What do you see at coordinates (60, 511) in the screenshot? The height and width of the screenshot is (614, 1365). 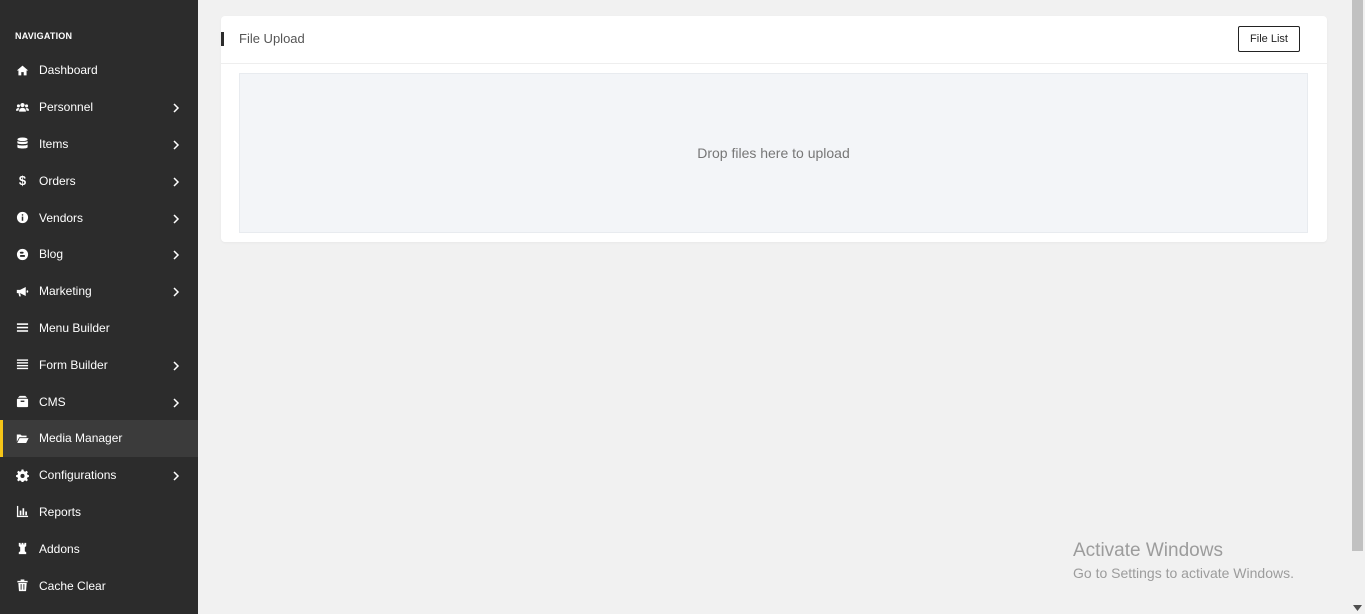 I see `sidebar-item-label: Reports` at bounding box center [60, 511].